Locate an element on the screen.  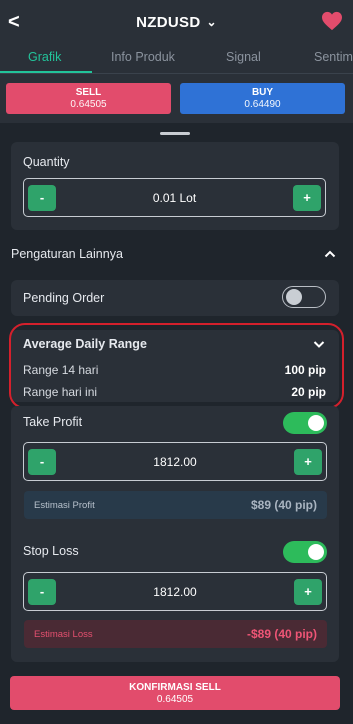
tab-info-produk: Info Produk is located at coordinates (143, 57).